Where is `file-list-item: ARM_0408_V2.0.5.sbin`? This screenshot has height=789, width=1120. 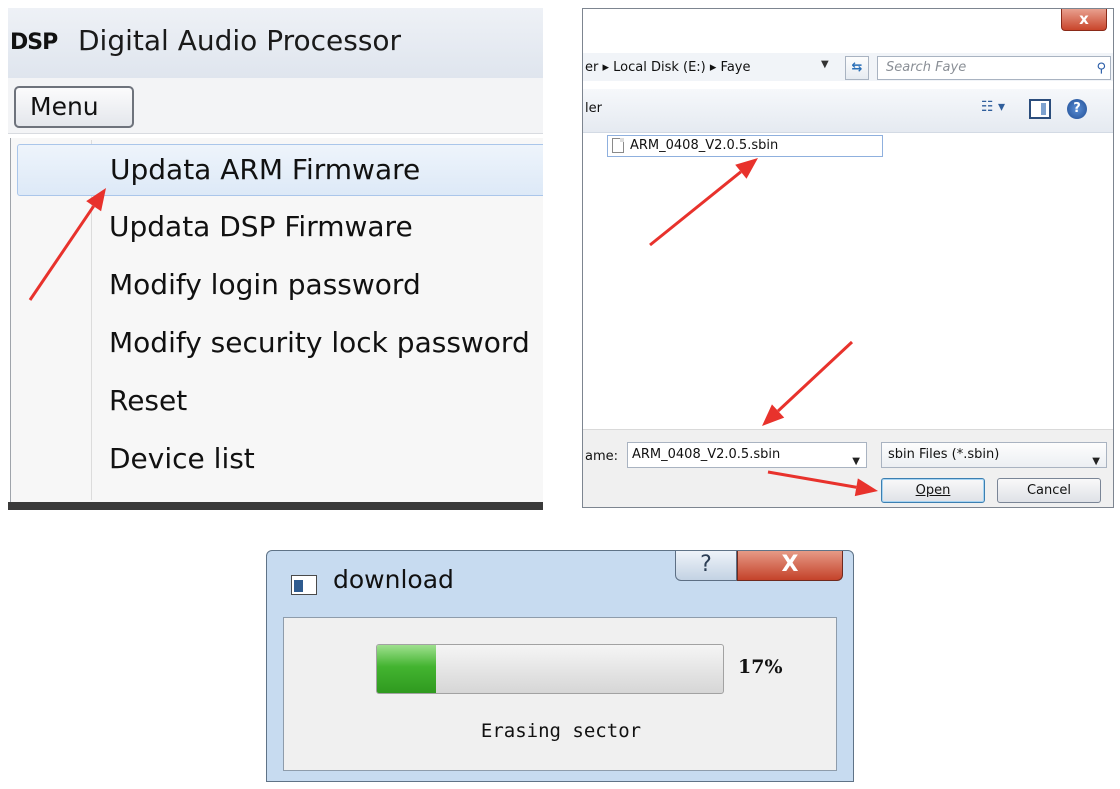
file-list-item: ARM_0408_V2.0.5.sbin is located at coordinates (745, 146).